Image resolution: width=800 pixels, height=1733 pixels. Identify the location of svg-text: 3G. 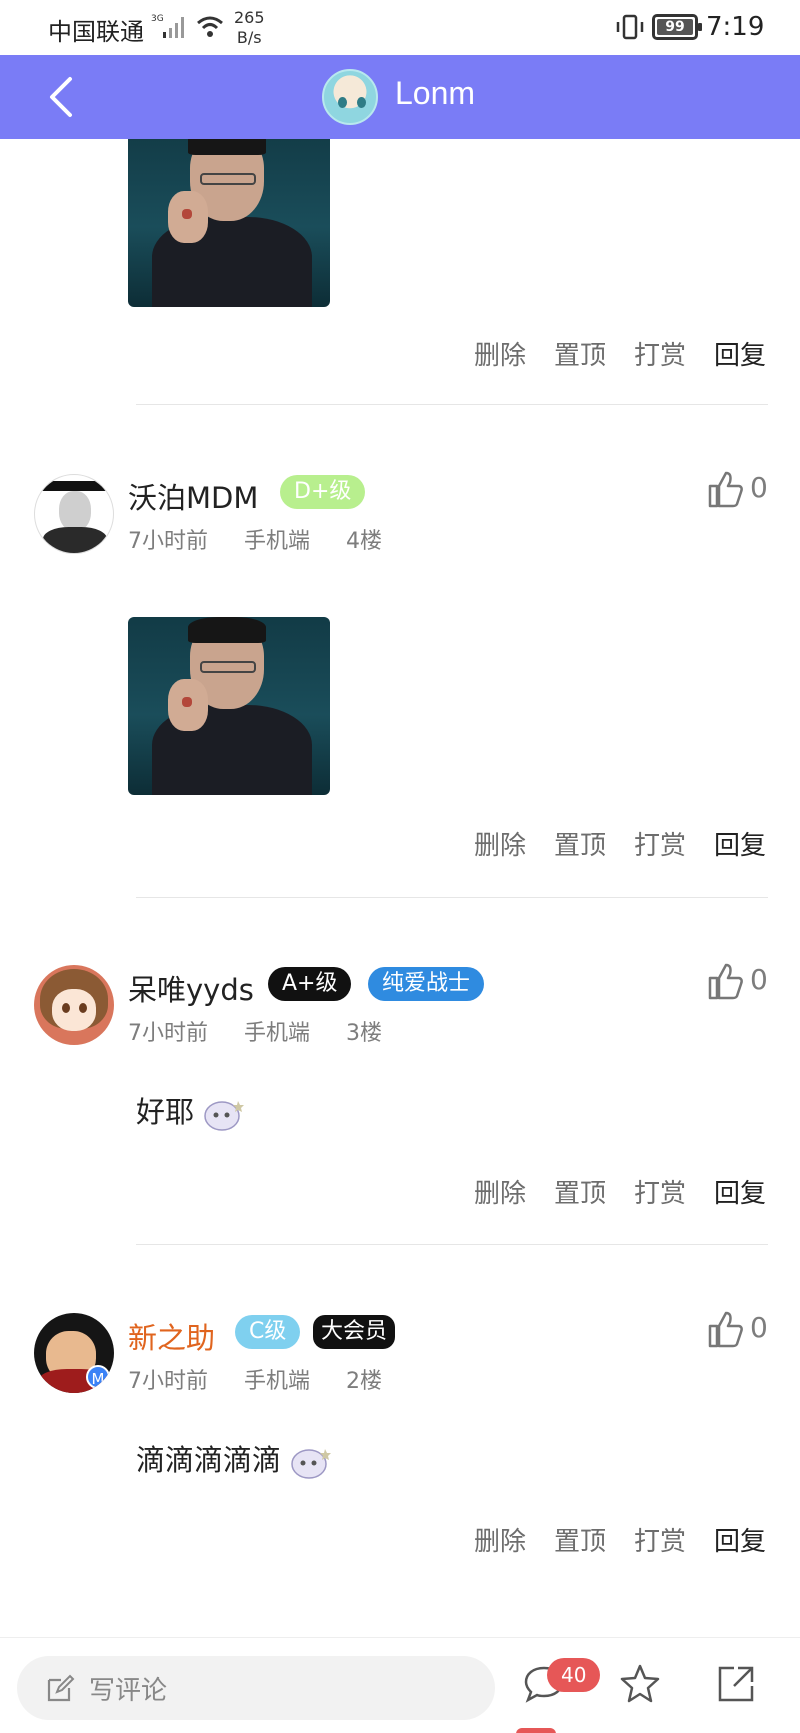
(157, 19).